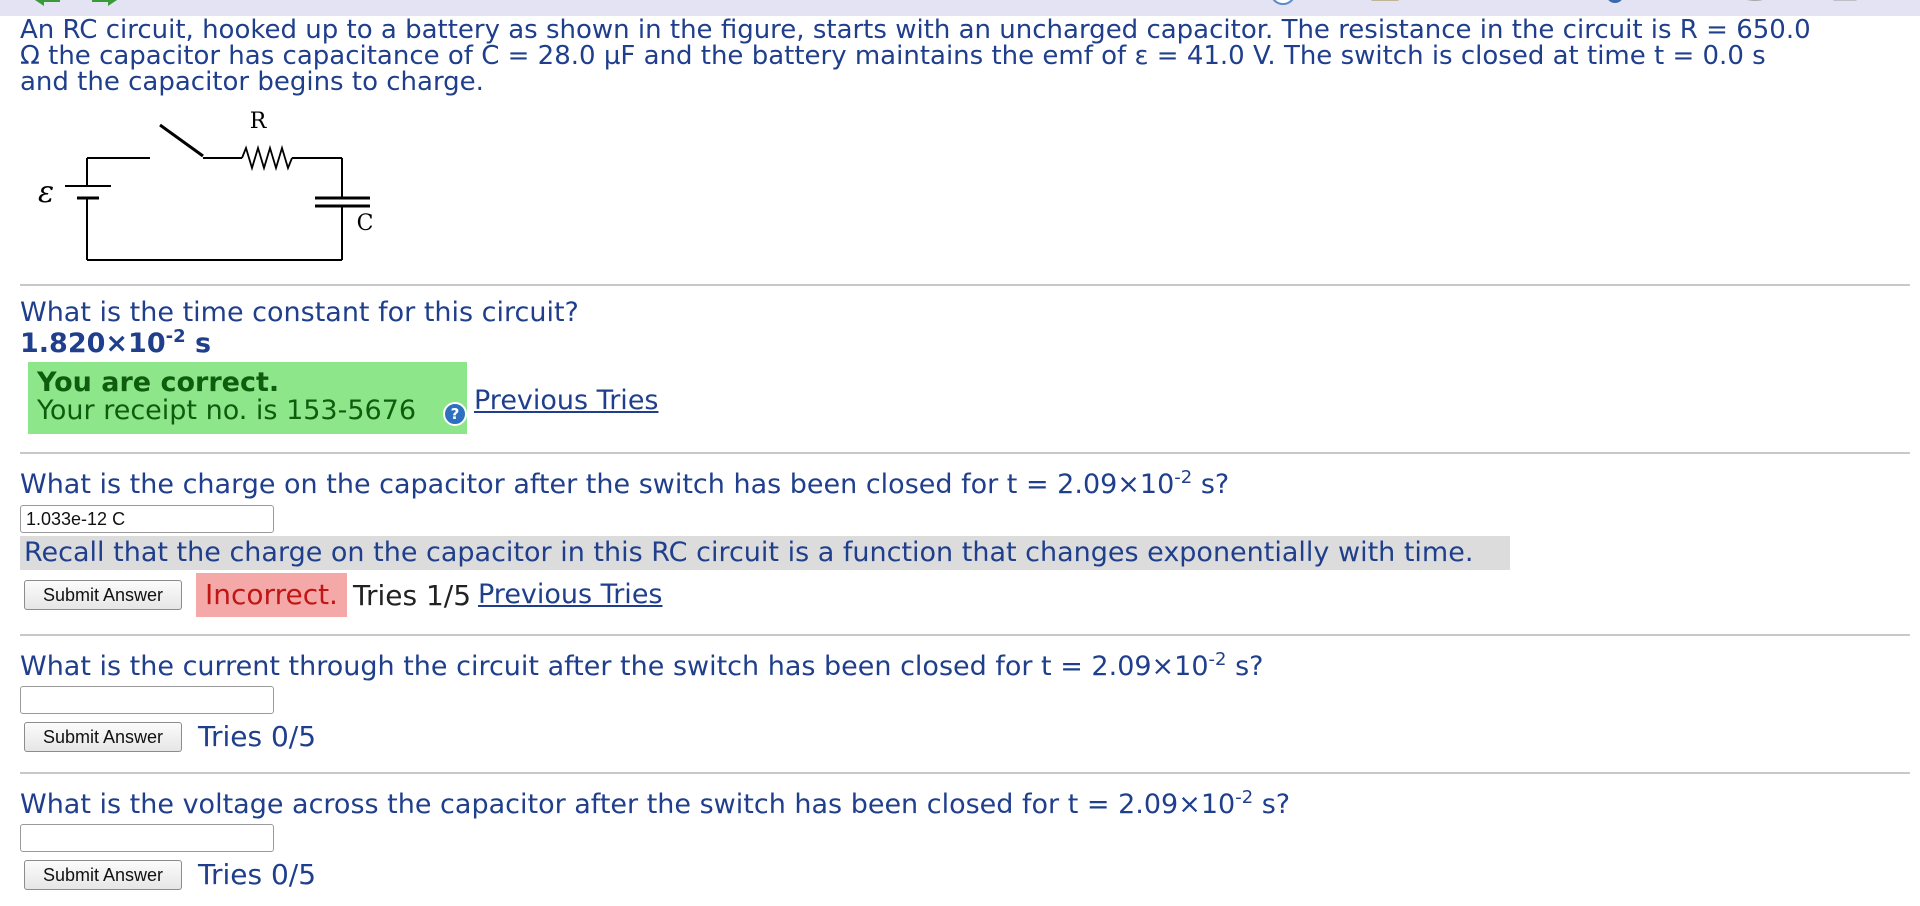 The image size is (1920, 906). I want to click on leaf-icon, so click(1487, 6).